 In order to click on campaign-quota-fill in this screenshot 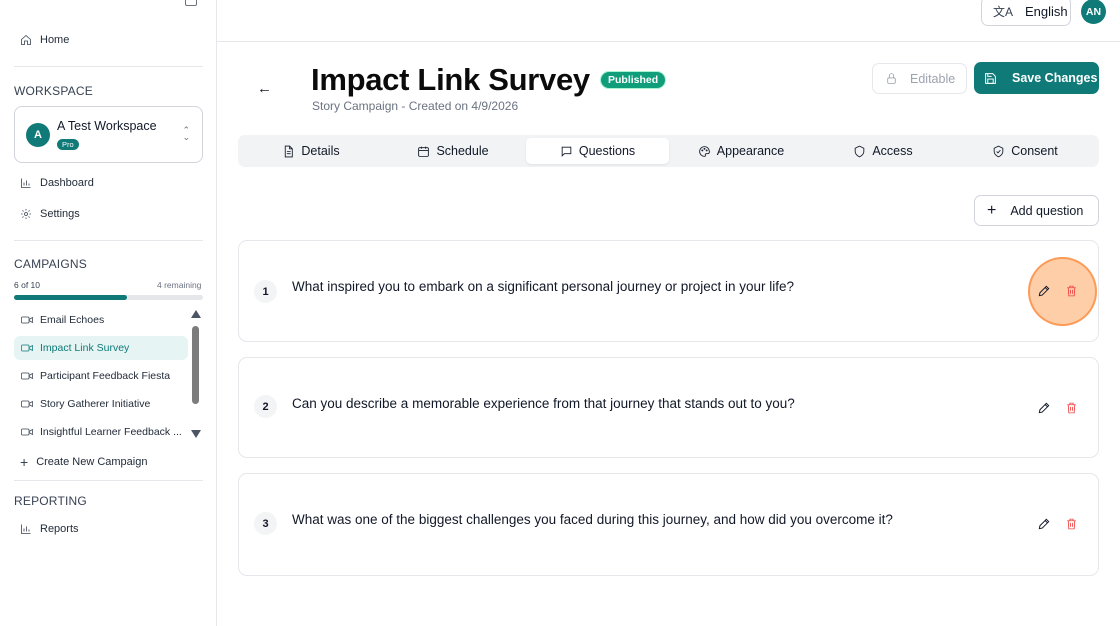, I will do `click(71, 297)`.